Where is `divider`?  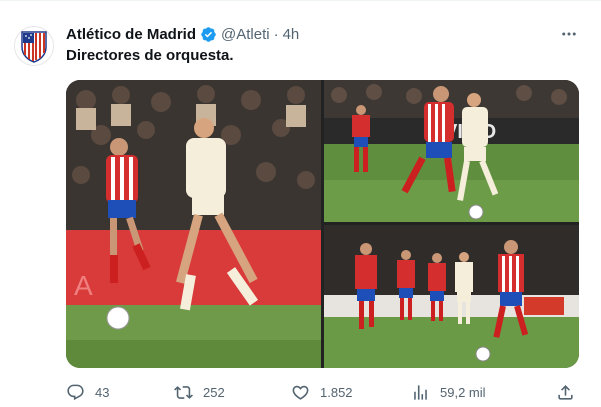 divider is located at coordinates (300, 0).